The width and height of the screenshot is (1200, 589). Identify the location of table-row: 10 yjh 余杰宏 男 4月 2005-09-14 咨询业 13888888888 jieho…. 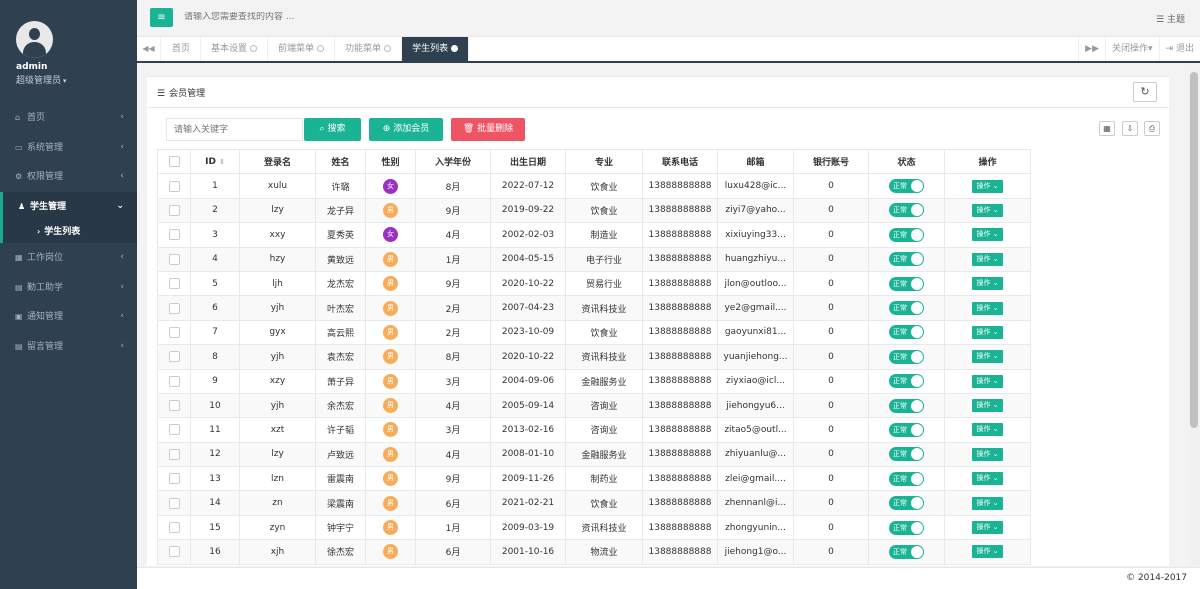
(594, 405).